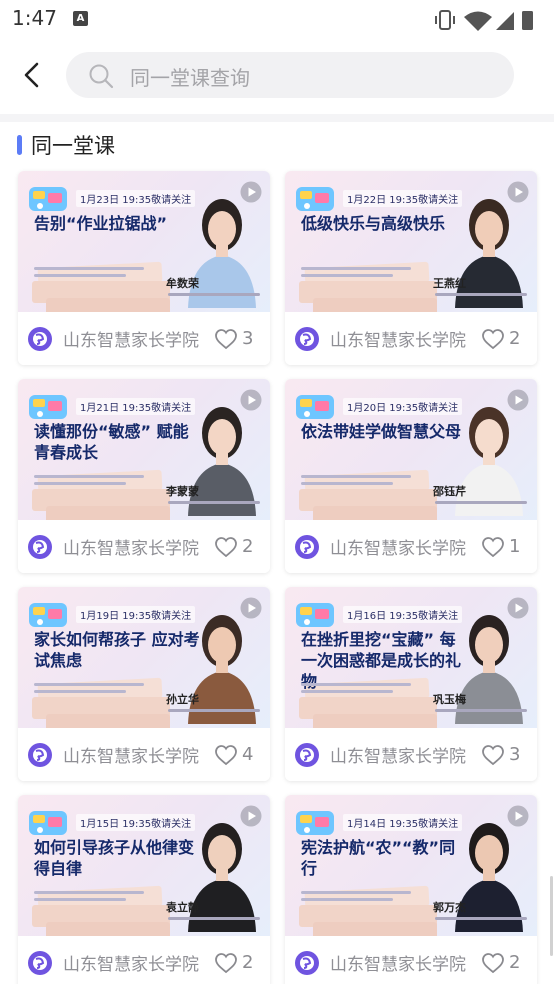 Image resolution: width=554 pixels, height=984 pixels. What do you see at coordinates (31, 75) in the screenshot?
I see `back-chevron-icon` at bounding box center [31, 75].